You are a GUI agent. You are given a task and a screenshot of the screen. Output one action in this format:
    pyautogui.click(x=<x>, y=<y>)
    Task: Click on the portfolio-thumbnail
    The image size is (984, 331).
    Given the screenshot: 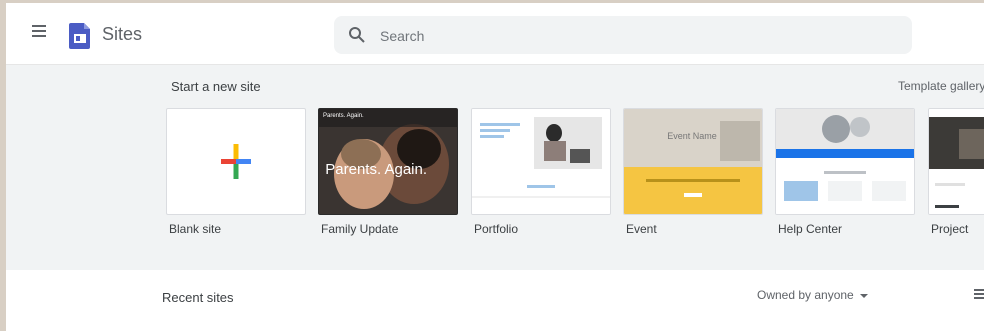 What is the action you would take?
    pyautogui.click(x=541, y=161)
    